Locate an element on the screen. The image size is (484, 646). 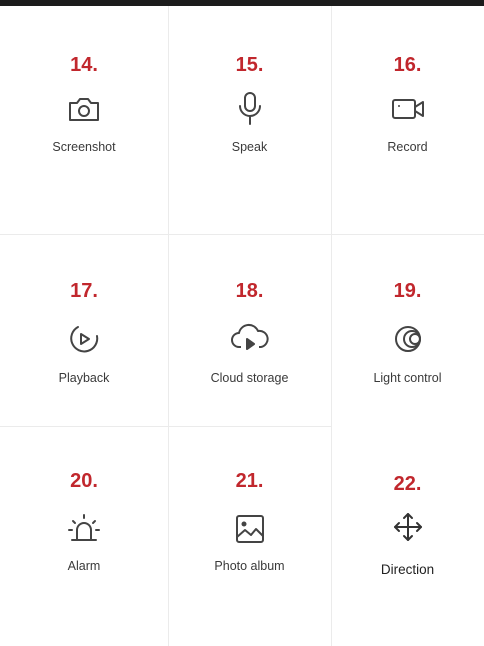
tile-speak: 15. Speak is located at coordinates (249, 120).